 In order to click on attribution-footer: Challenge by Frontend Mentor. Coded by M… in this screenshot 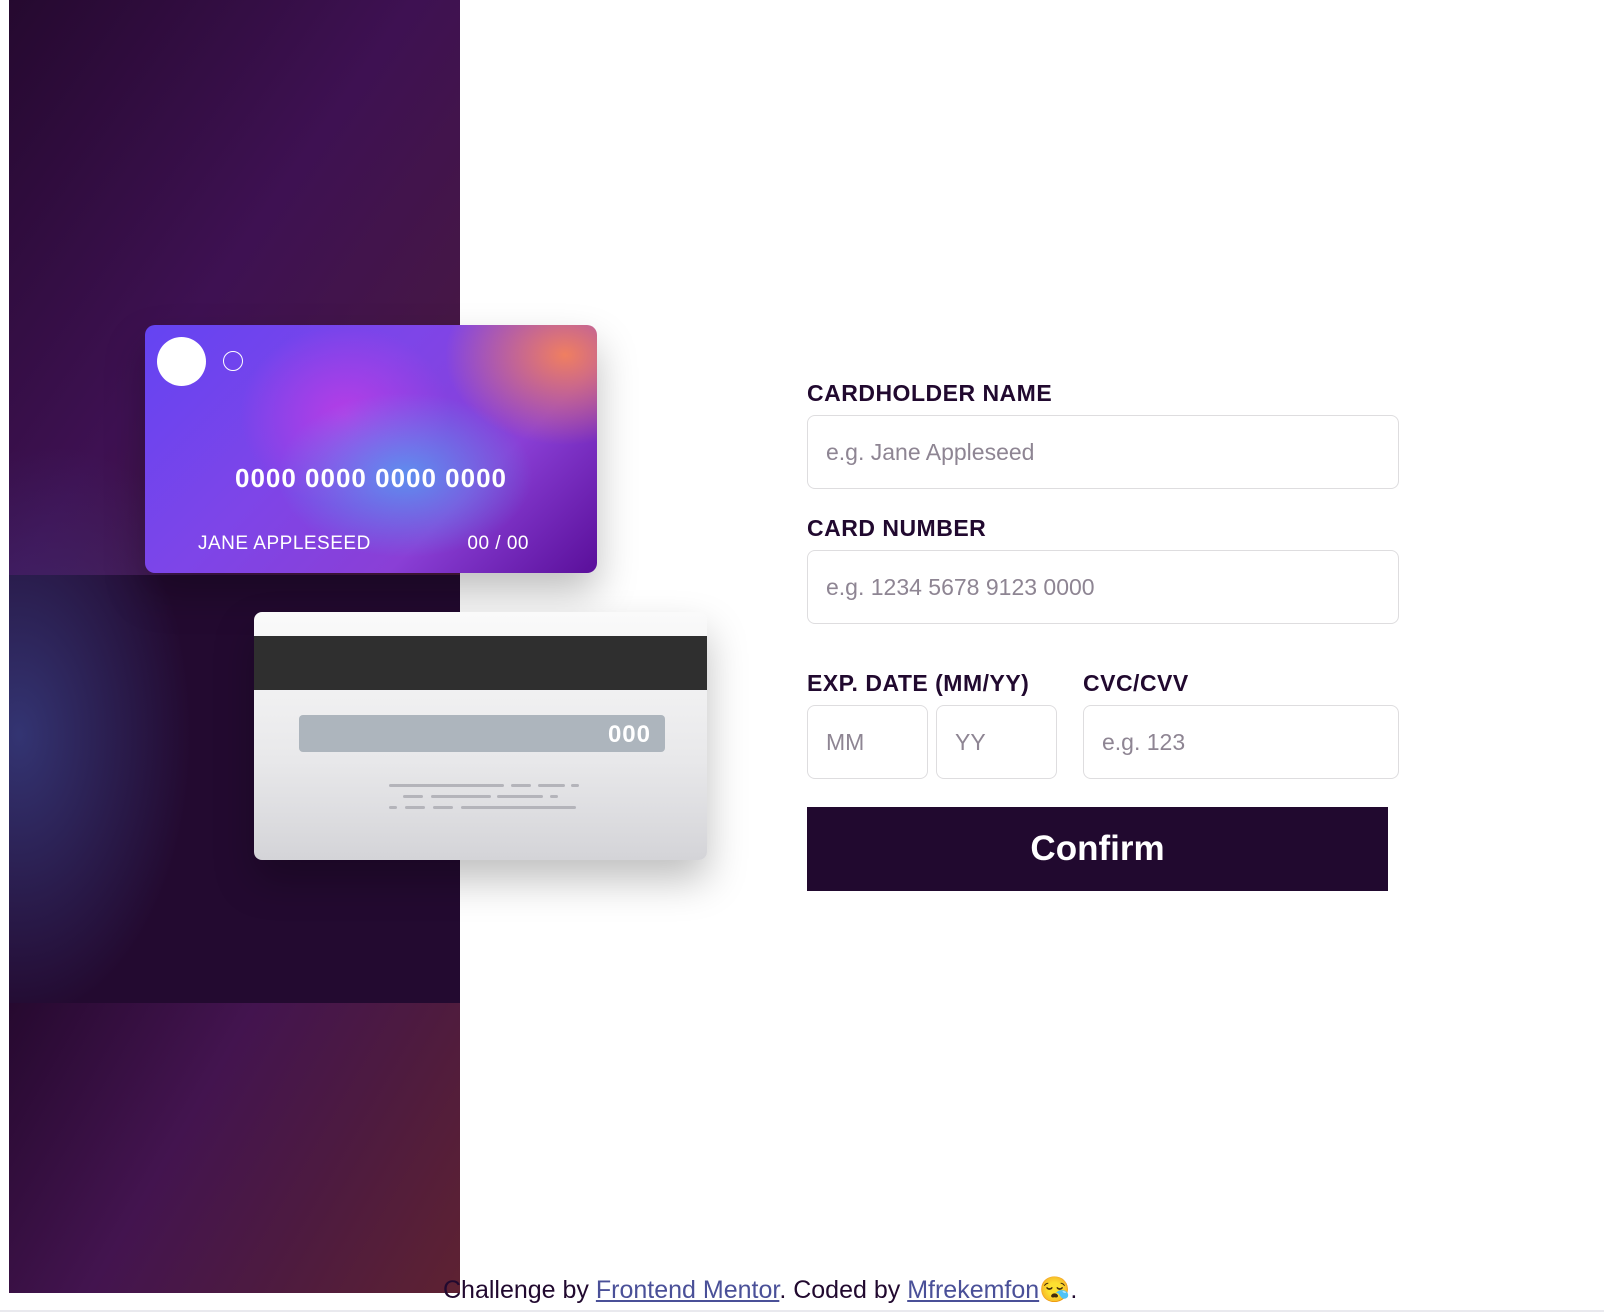, I will do `click(760, 1290)`.